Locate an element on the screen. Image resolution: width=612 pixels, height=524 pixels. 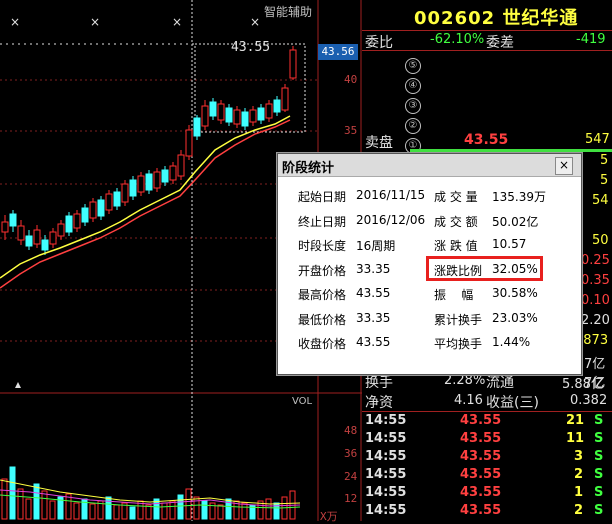
partial-value: 0.10 is located at coordinates (595, 300).